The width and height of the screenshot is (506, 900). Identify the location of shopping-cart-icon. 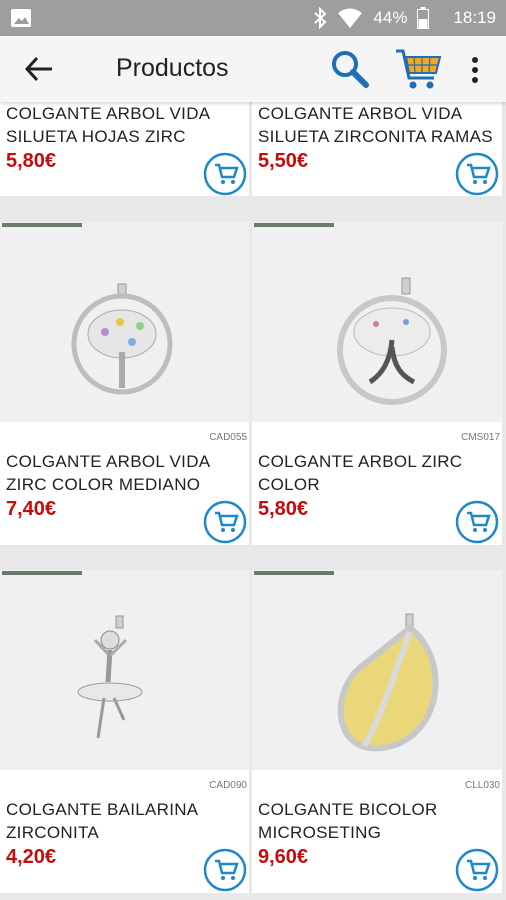
(419, 69).